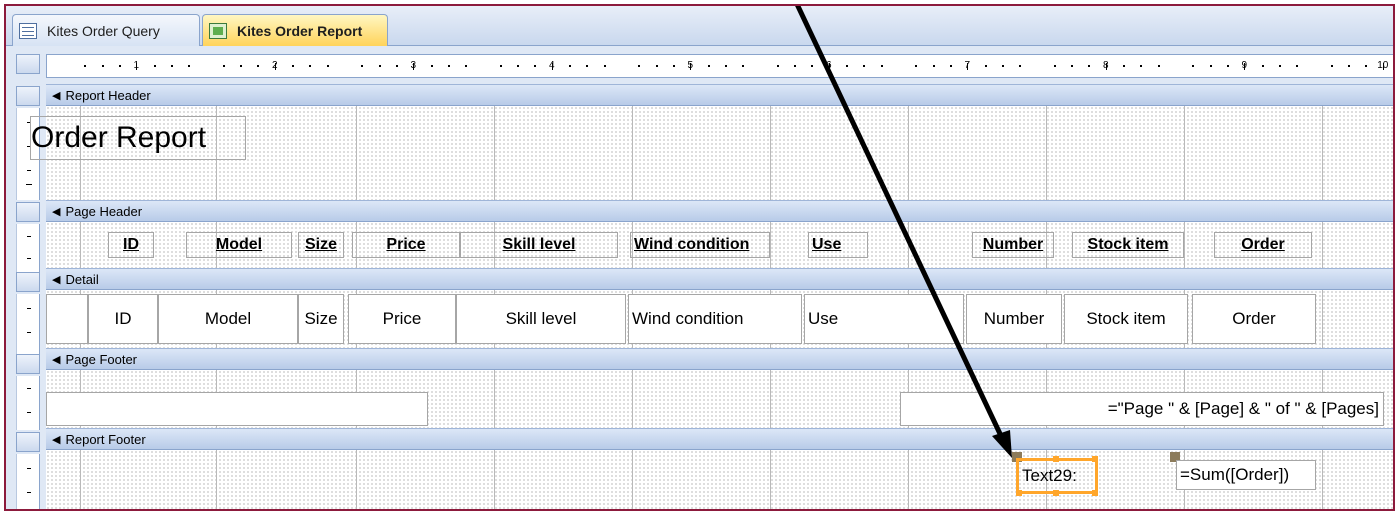 The width and height of the screenshot is (1399, 515). Describe the element at coordinates (719, 66) in the screenshot. I see `horizontal-ruler: 12345678910` at that location.